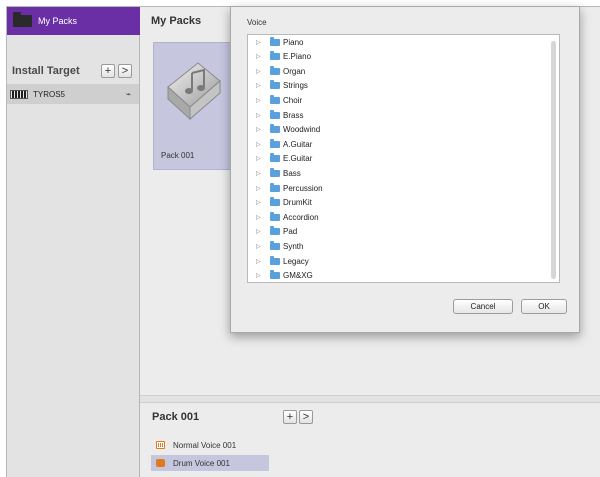 This screenshot has height=477, width=600. Describe the element at coordinates (293, 115) in the screenshot. I see `tree-item-label: Brass` at that location.